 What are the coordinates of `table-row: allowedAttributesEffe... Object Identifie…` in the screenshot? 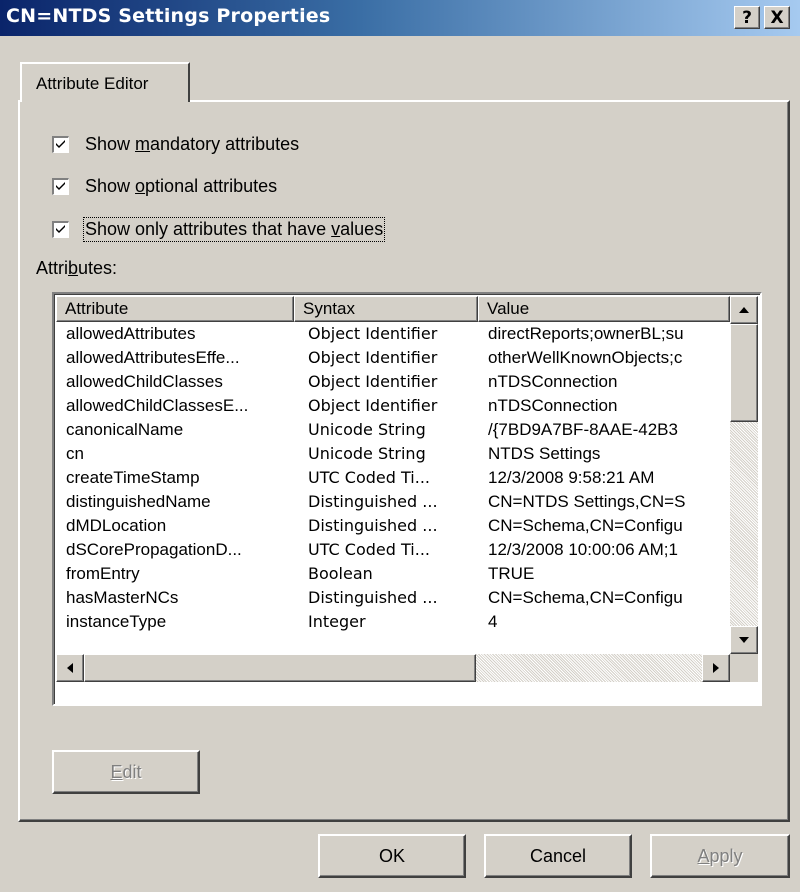 It's located at (393, 360).